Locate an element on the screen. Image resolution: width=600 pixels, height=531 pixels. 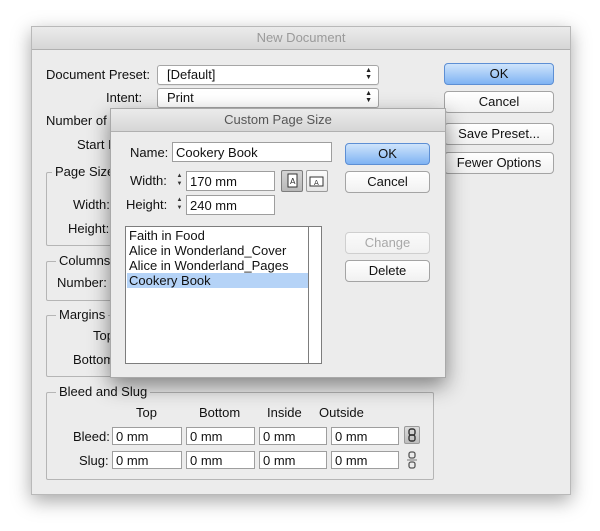
broken-chain-icon is located at coordinates (412, 460).